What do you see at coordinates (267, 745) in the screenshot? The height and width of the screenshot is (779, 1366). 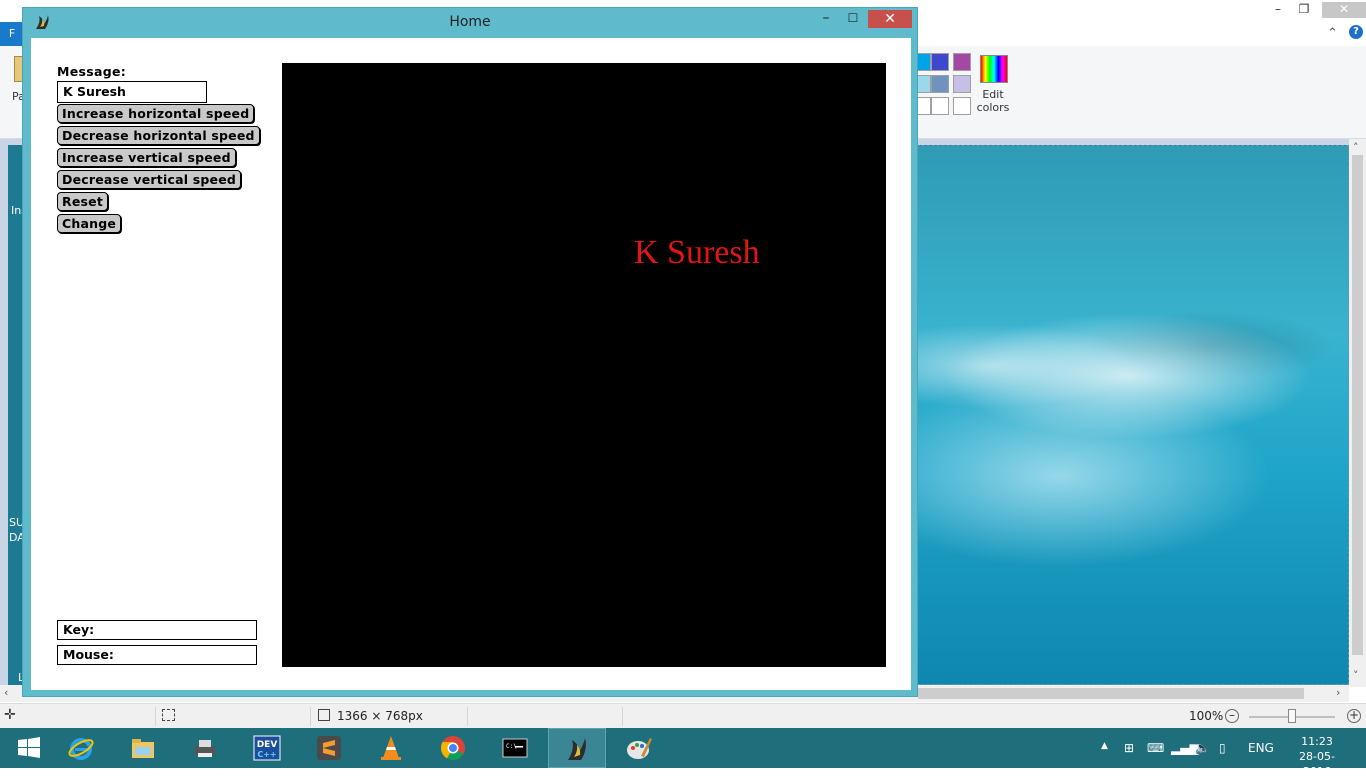 I see `svg-text: DEV` at bounding box center [267, 745].